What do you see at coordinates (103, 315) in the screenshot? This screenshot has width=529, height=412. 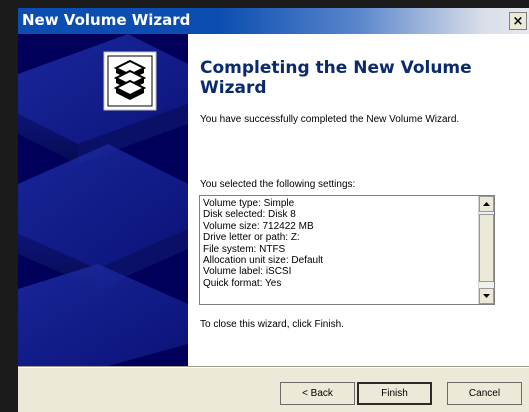 I see `decorative-disk-bottom` at bounding box center [103, 315].